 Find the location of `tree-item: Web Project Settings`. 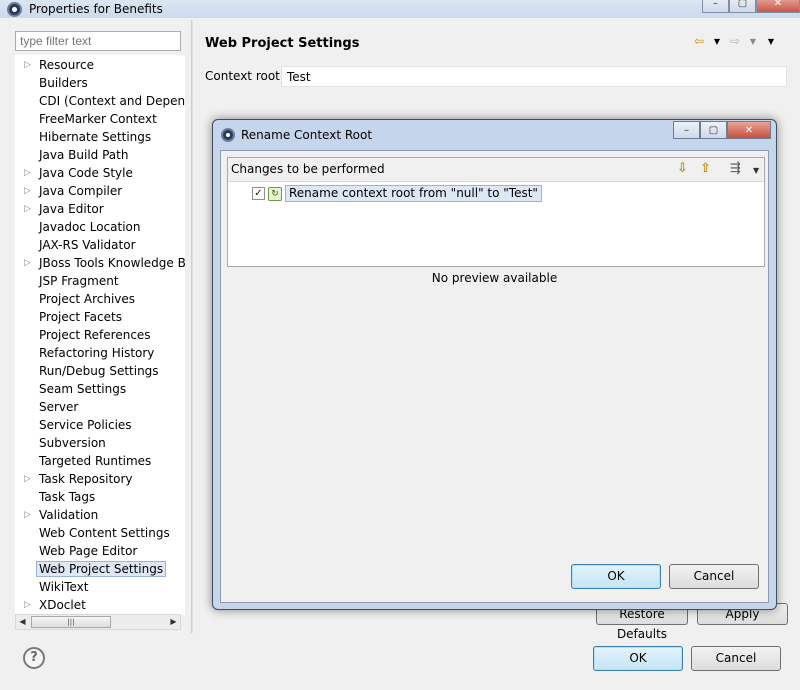

tree-item: Web Project Settings is located at coordinates (100, 569).